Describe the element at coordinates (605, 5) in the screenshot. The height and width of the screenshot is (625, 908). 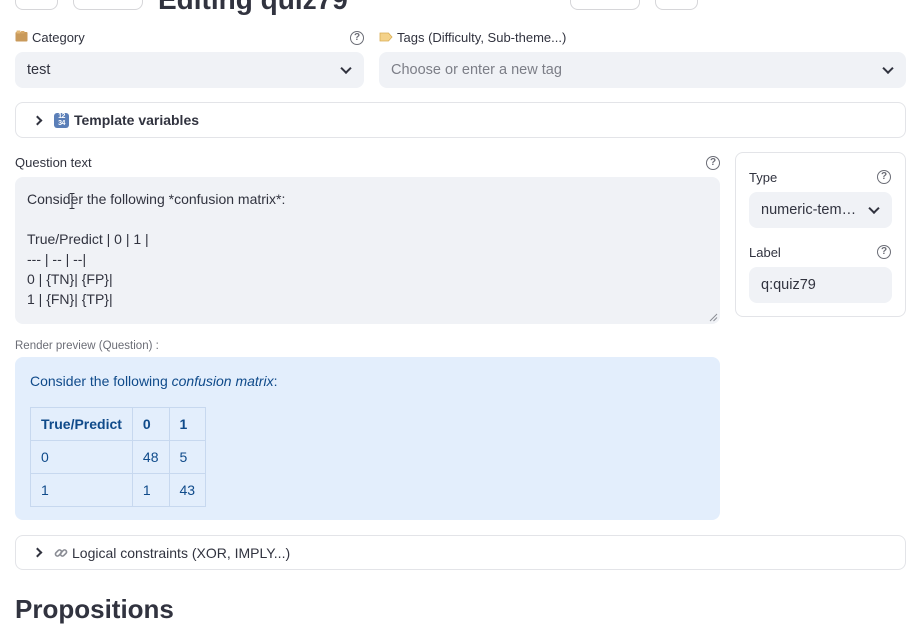
I see `action-button` at that location.